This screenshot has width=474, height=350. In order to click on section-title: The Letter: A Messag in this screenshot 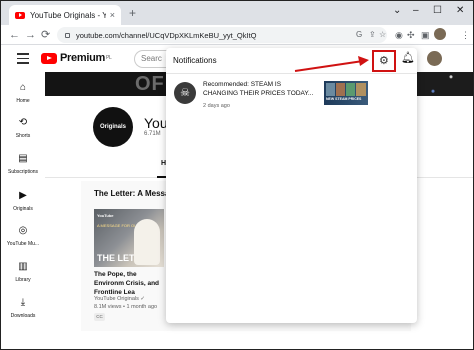, I will do `click(134, 193)`.